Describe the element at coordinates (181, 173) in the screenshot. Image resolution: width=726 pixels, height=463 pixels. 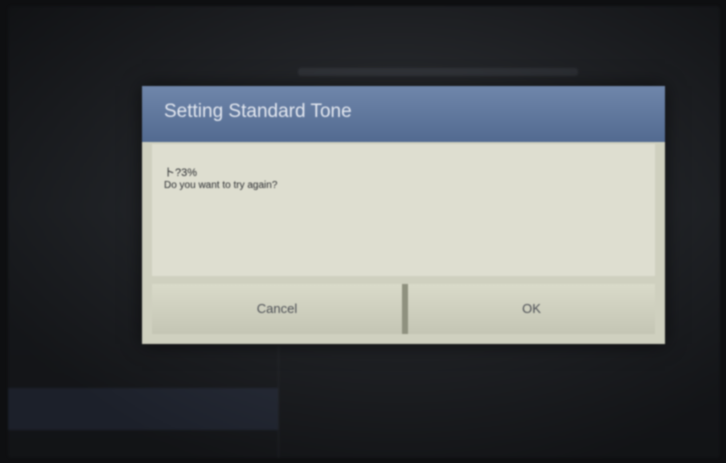
I see `dialog-message-code: ト?3%` at that location.